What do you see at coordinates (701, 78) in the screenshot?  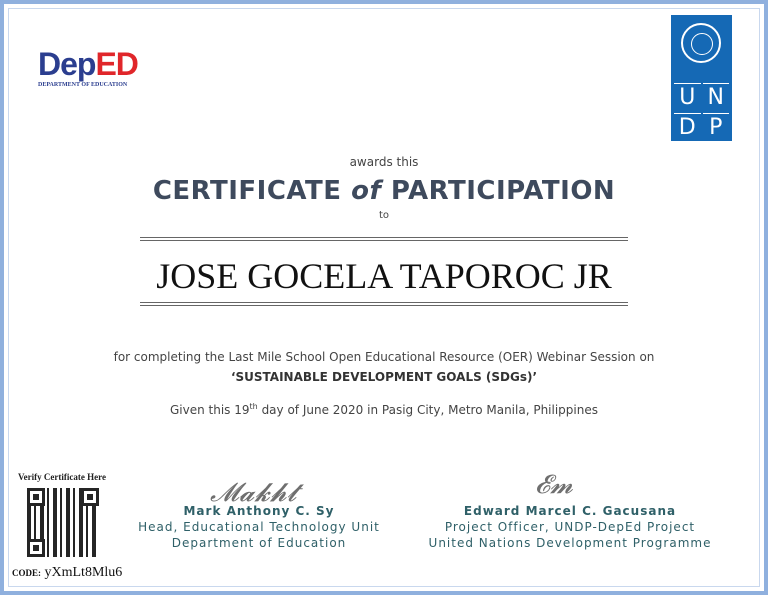 I see `undp-logo: U N D P` at bounding box center [701, 78].